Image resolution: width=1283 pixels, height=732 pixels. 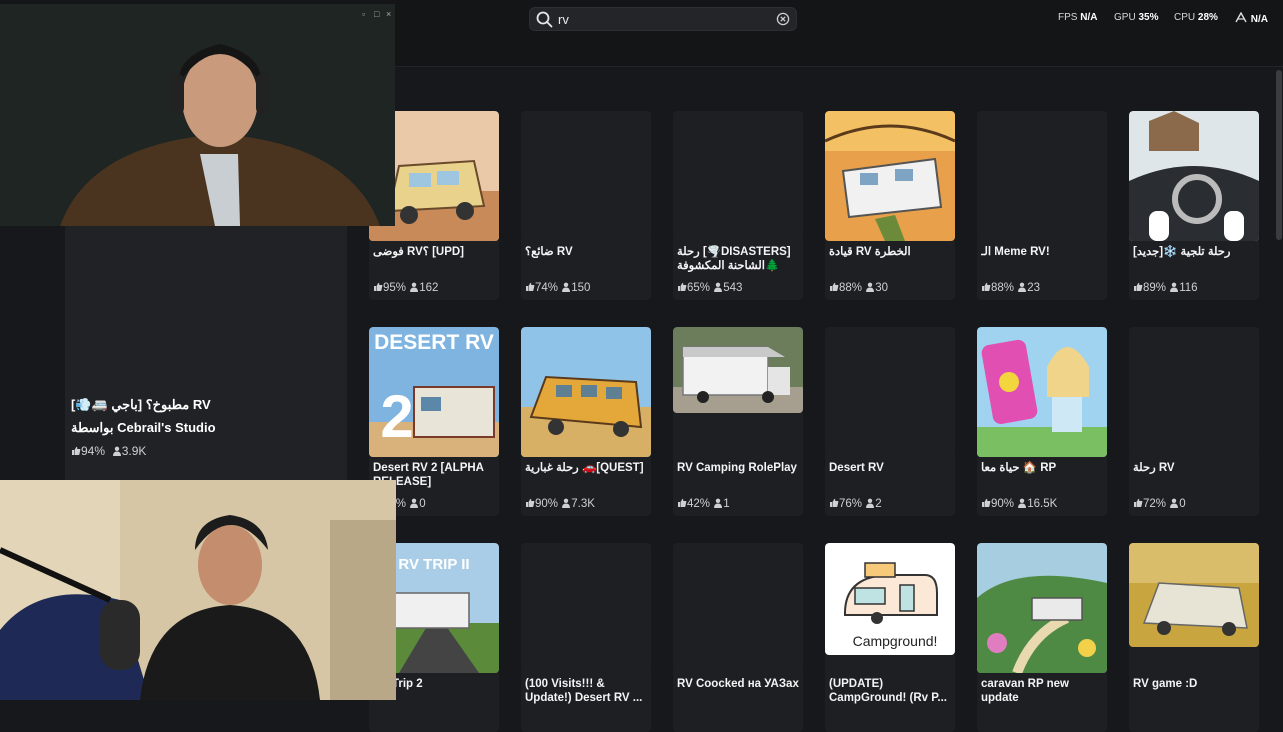 What do you see at coordinates (388, 14) in the screenshot?
I see `close-icon: ×` at bounding box center [388, 14].